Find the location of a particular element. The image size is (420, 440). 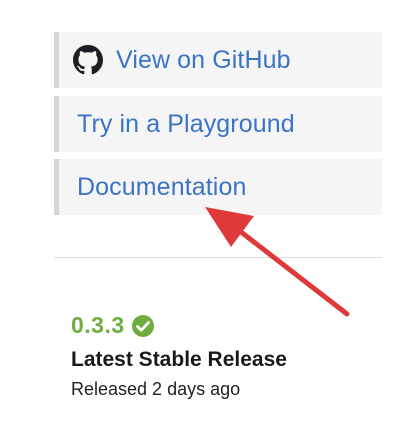

section-divider is located at coordinates (218, 257).